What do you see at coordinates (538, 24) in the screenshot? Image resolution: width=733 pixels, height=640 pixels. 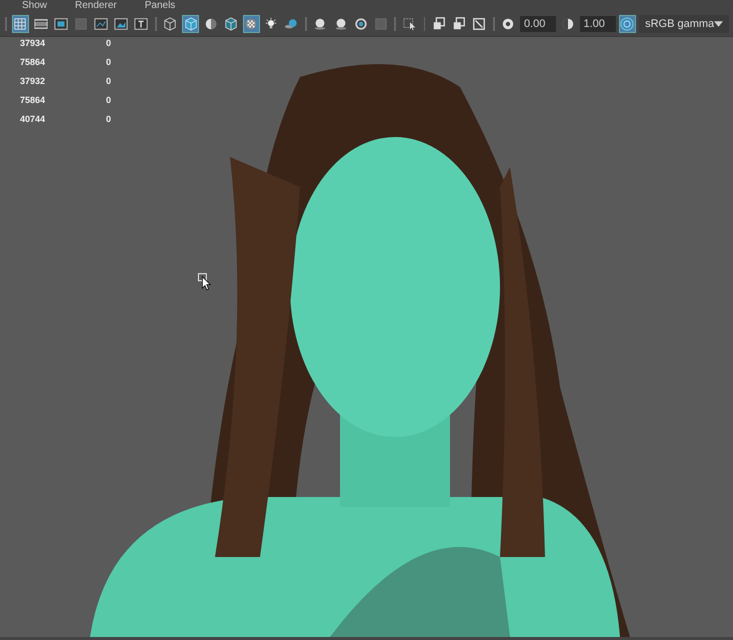 I see `number-field: 0.00` at bounding box center [538, 24].